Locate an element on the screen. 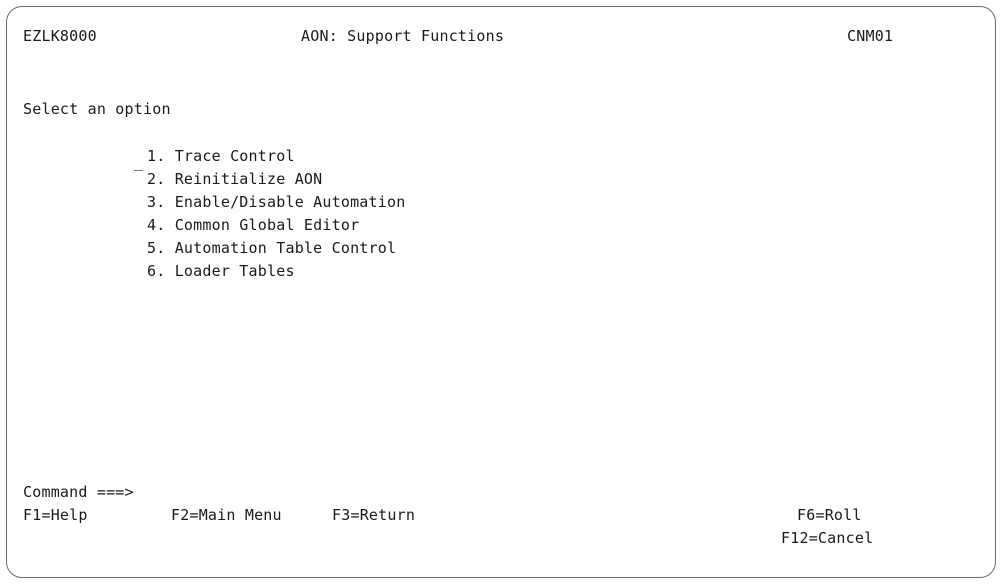 The image size is (1004, 586). f6-roll-key: F6=Roll is located at coordinates (829, 515).